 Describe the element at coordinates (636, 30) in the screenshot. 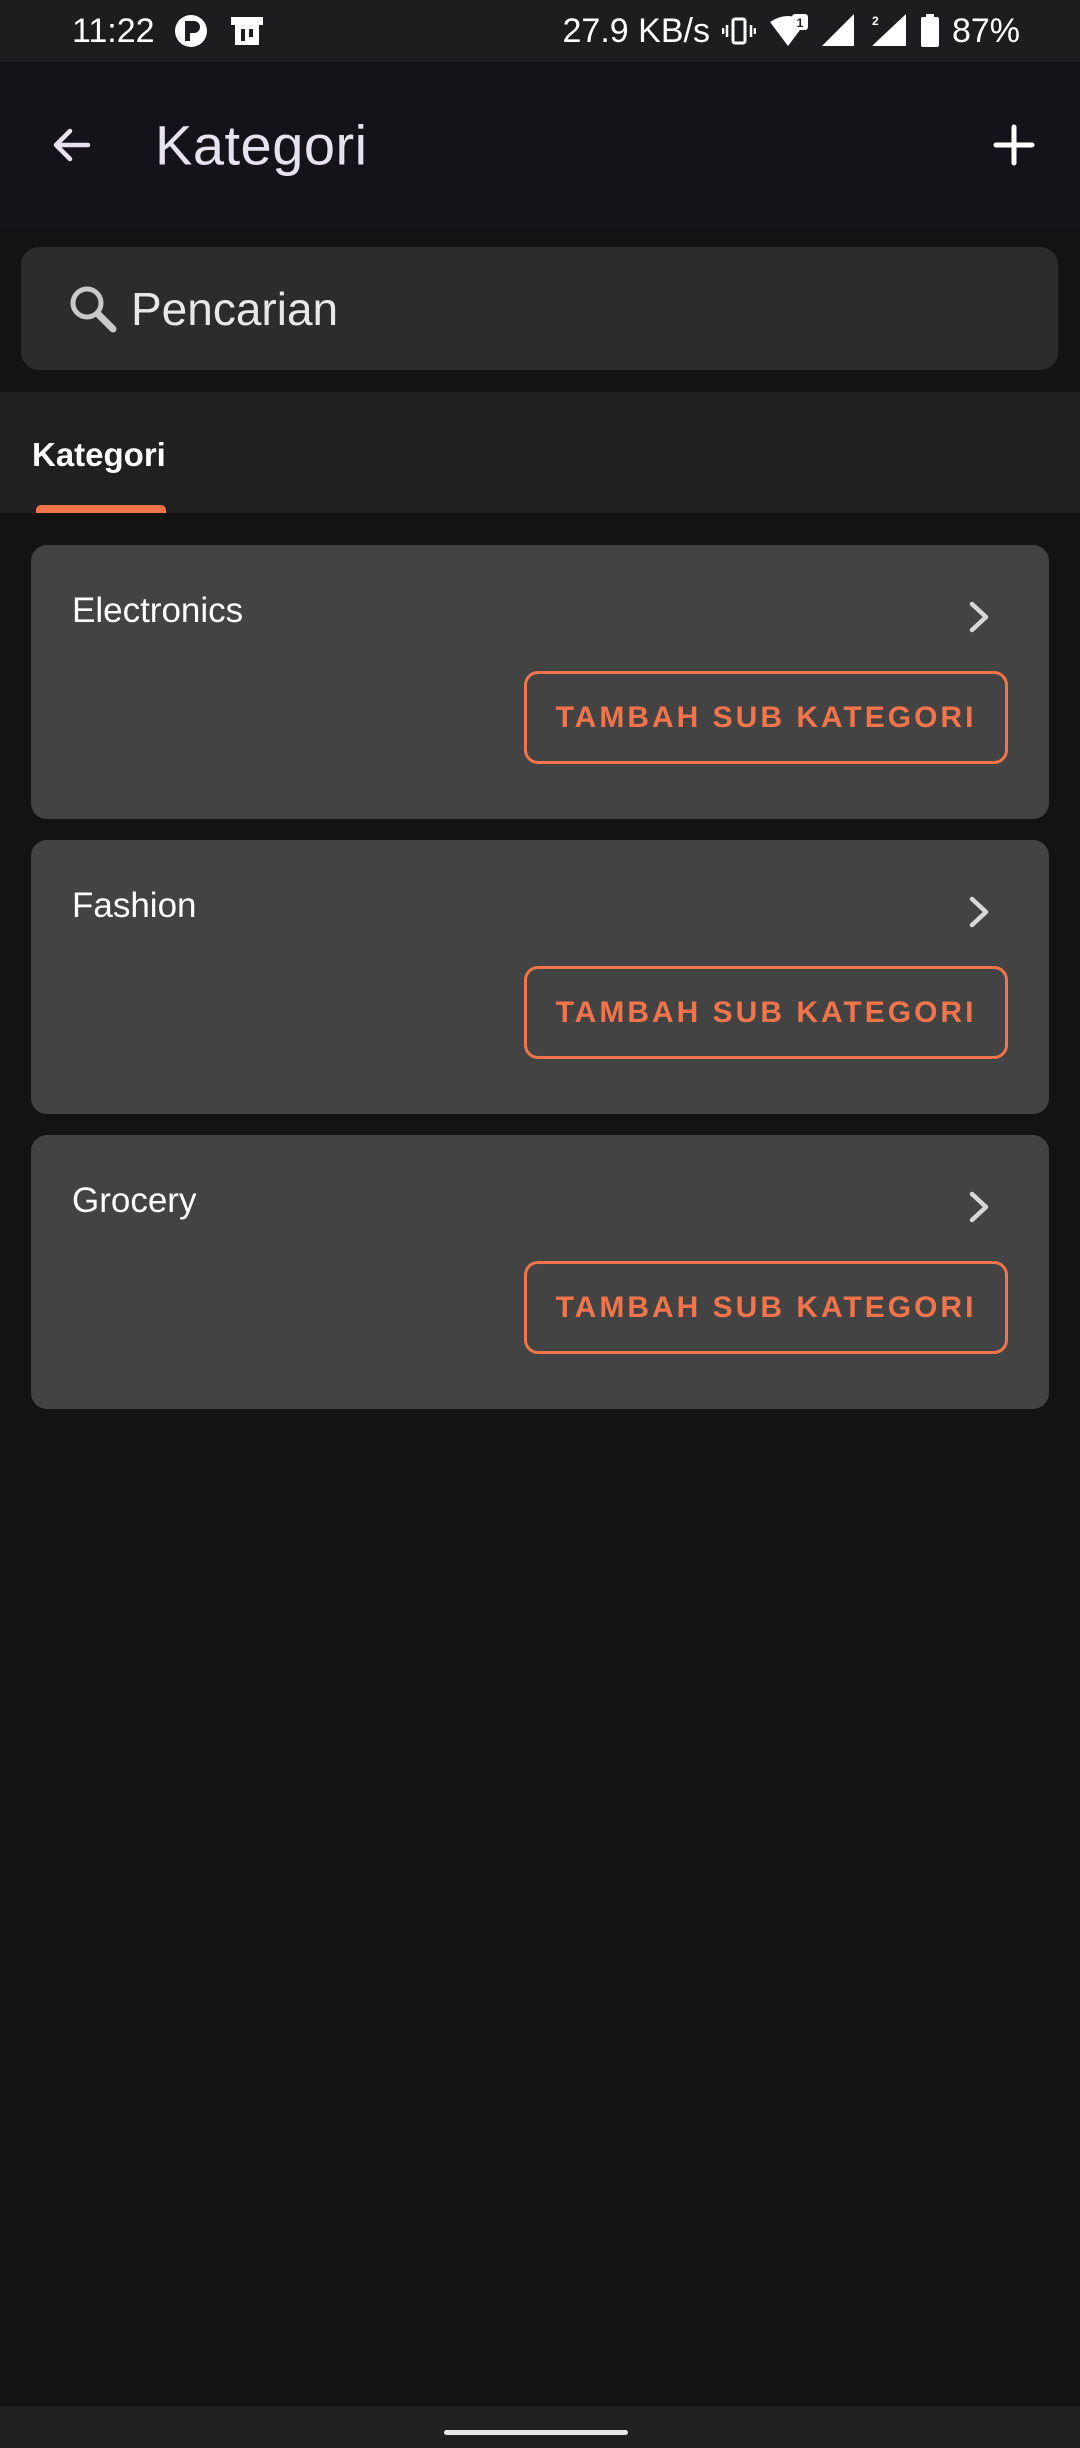

I see `network-speed: 27.9 KB/s` at that location.